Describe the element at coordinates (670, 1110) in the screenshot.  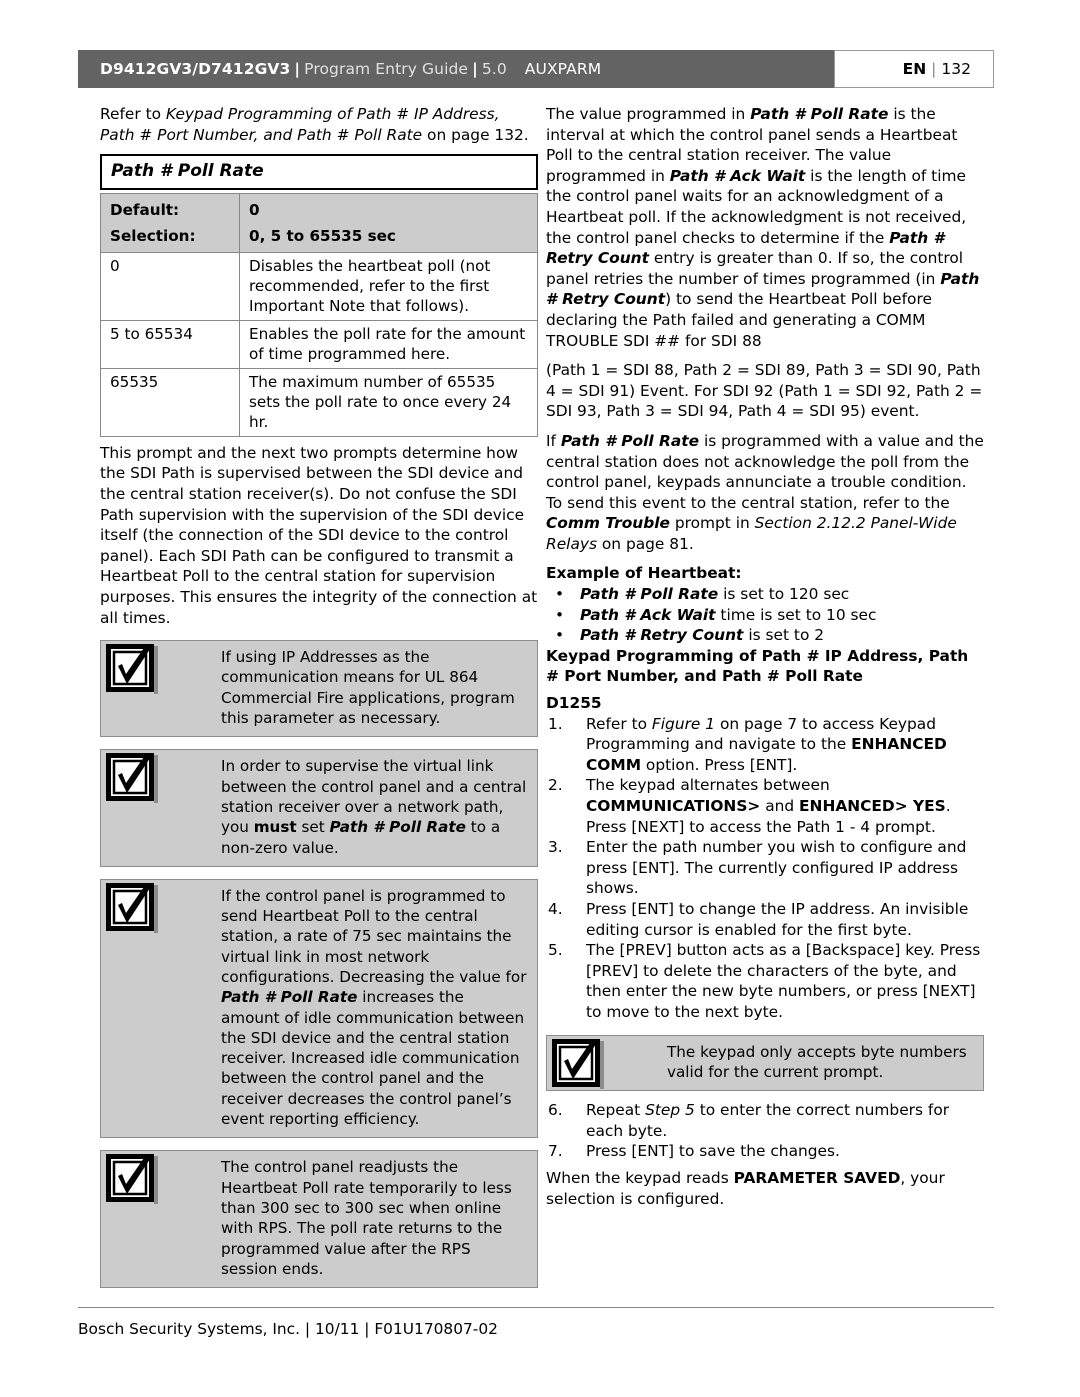
I see `step6-step-reference: Step 5` at that location.